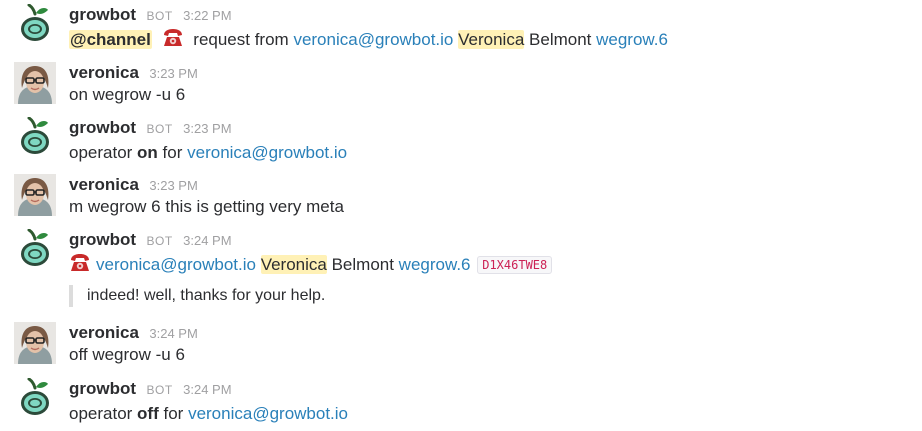 Image resolution: width=922 pixels, height=431 pixels. I want to click on timestamp: 3:22 PM, so click(207, 15).